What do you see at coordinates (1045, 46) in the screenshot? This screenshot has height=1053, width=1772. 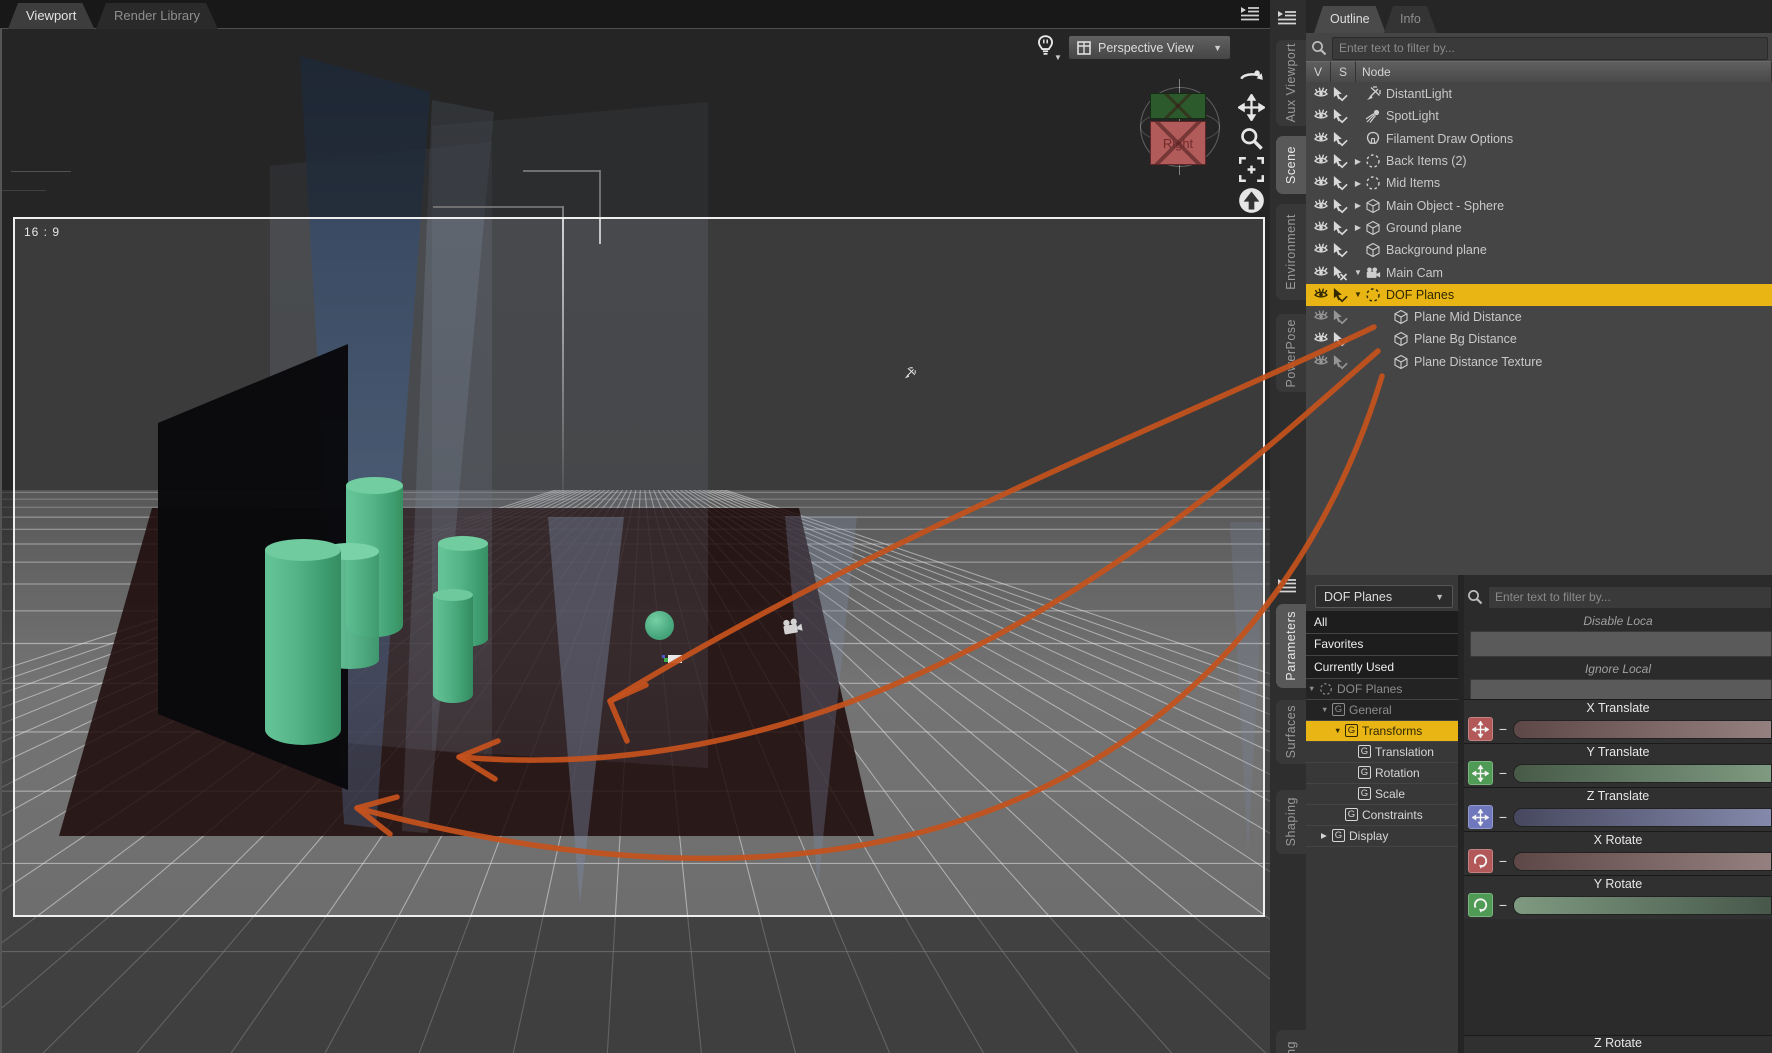 I see `lighting-mode-icon` at bounding box center [1045, 46].